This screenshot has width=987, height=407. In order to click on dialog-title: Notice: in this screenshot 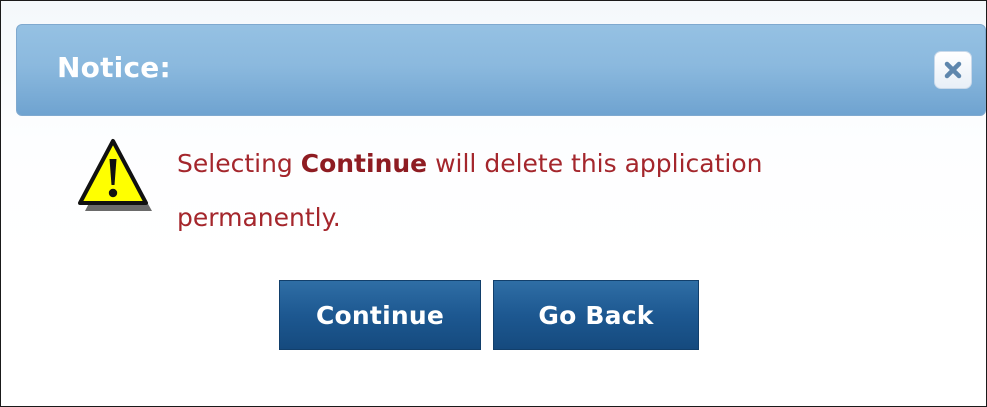, I will do `click(114, 67)`.